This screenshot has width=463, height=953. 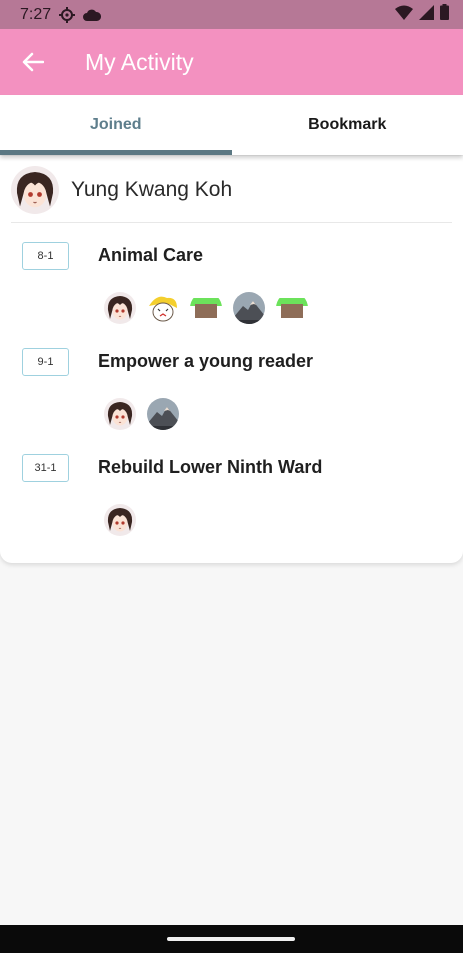 What do you see at coordinates (139, 61) in the screenshot?
I see `page-title: My Activity` at bounding box center [139, 61].